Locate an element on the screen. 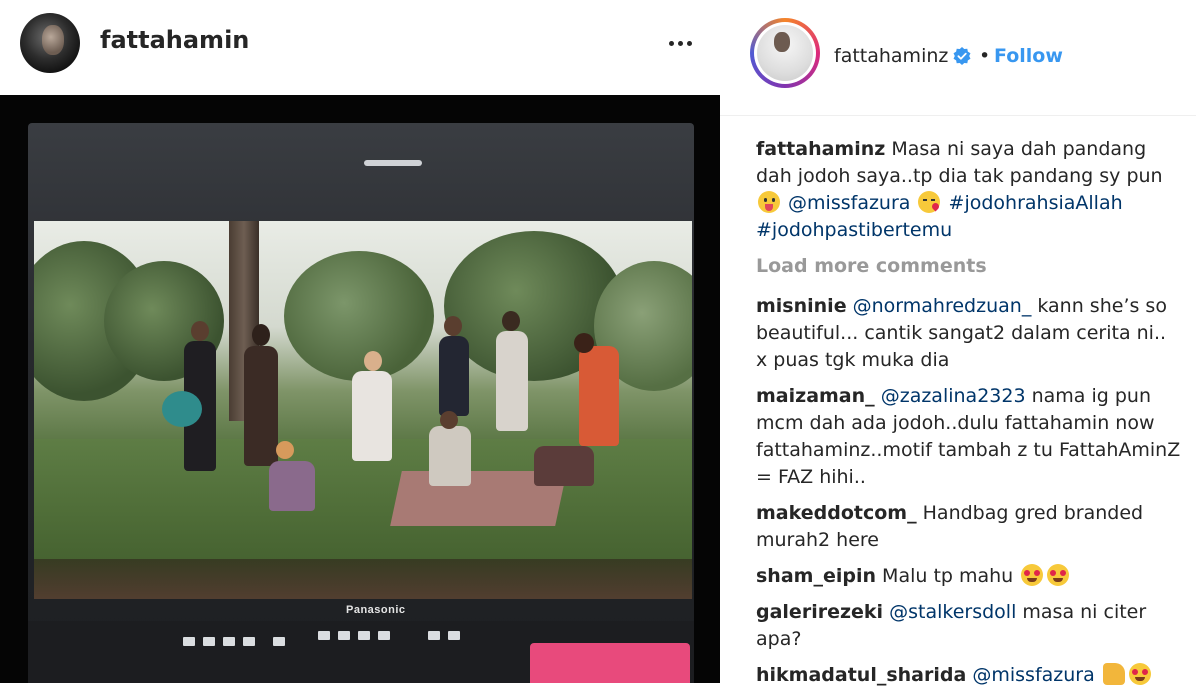  post-author-username: fattahamin is located at coordinates (174, 40).